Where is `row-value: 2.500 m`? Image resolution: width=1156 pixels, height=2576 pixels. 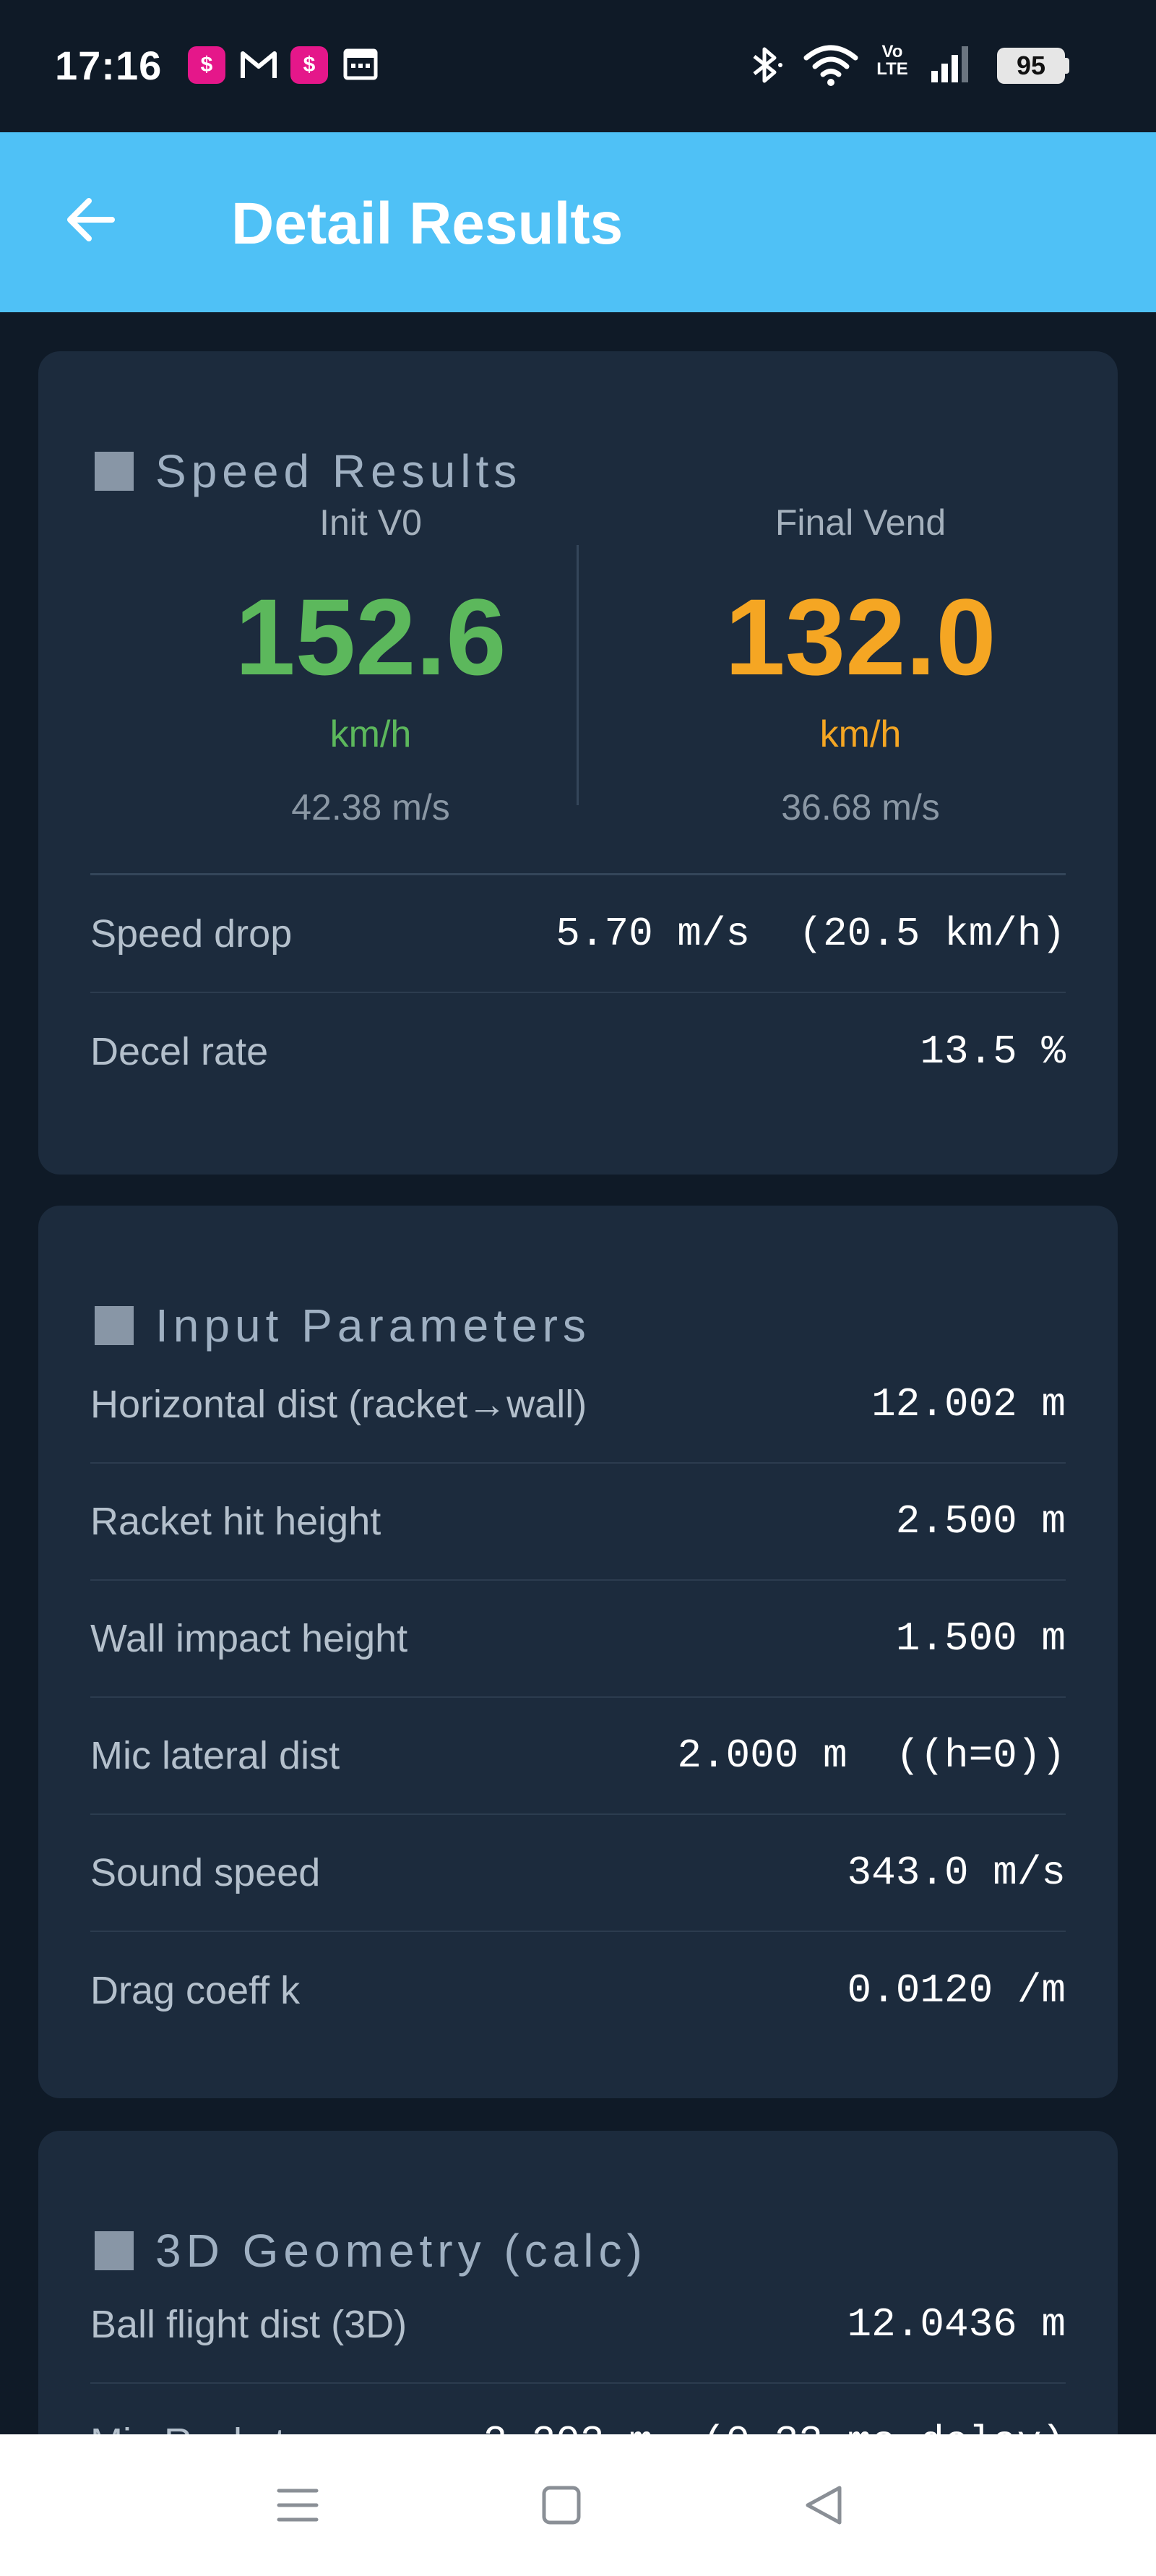 row-value: 2.500 m is located at coordinates (980, 1522).